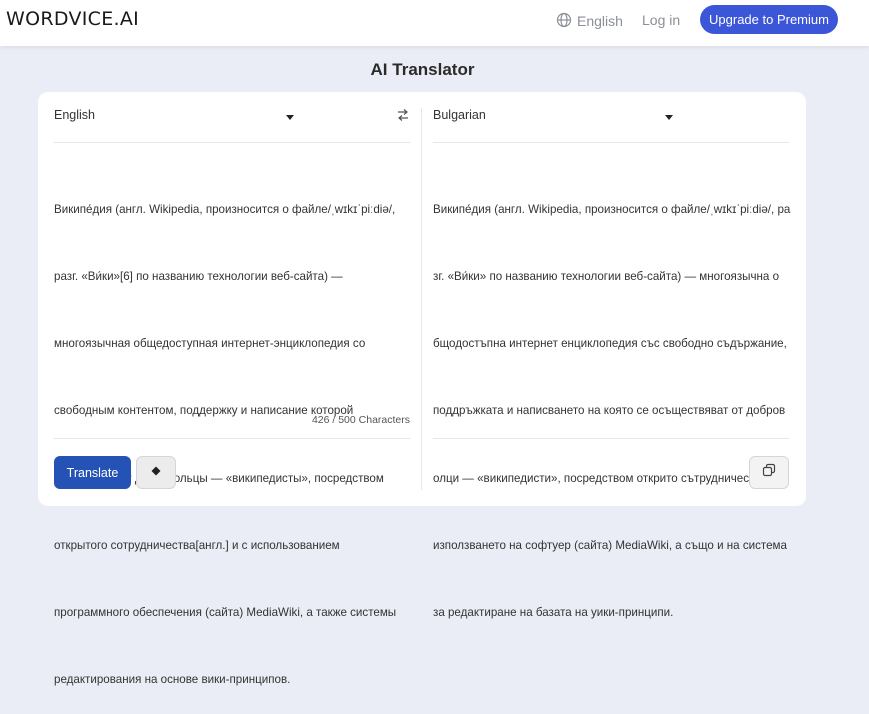  I want to click on source-language-select: English, so click(74, 117).